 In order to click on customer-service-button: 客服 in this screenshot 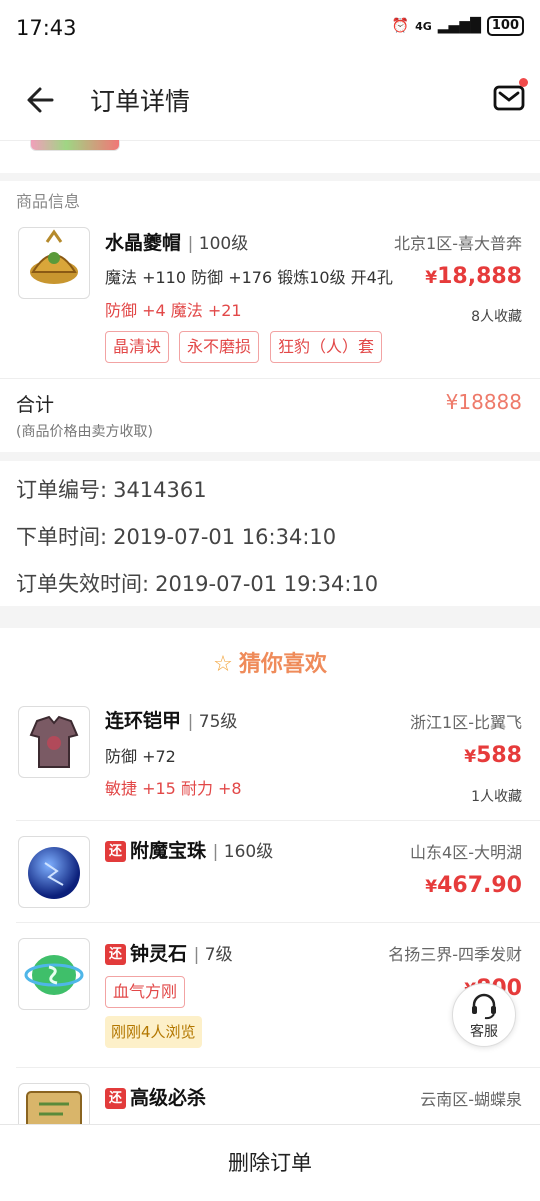, I will do `click(484, 1015)`.